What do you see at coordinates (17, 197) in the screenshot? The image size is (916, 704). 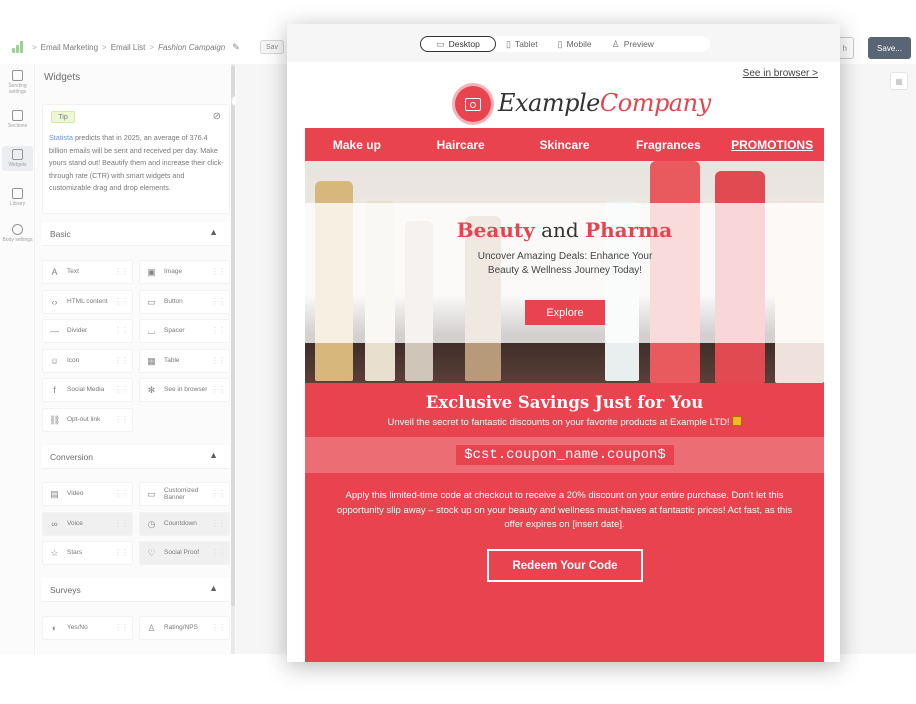 I see `rail-item-library: Library` at bounding box center [17, 197].